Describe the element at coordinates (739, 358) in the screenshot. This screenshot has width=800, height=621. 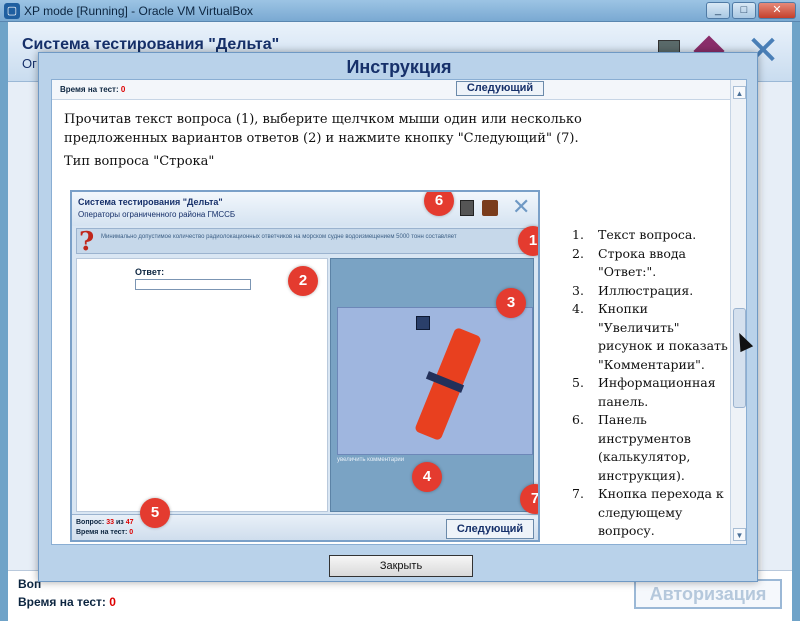
I see `dialog-scrollbar-thumb` at that location.